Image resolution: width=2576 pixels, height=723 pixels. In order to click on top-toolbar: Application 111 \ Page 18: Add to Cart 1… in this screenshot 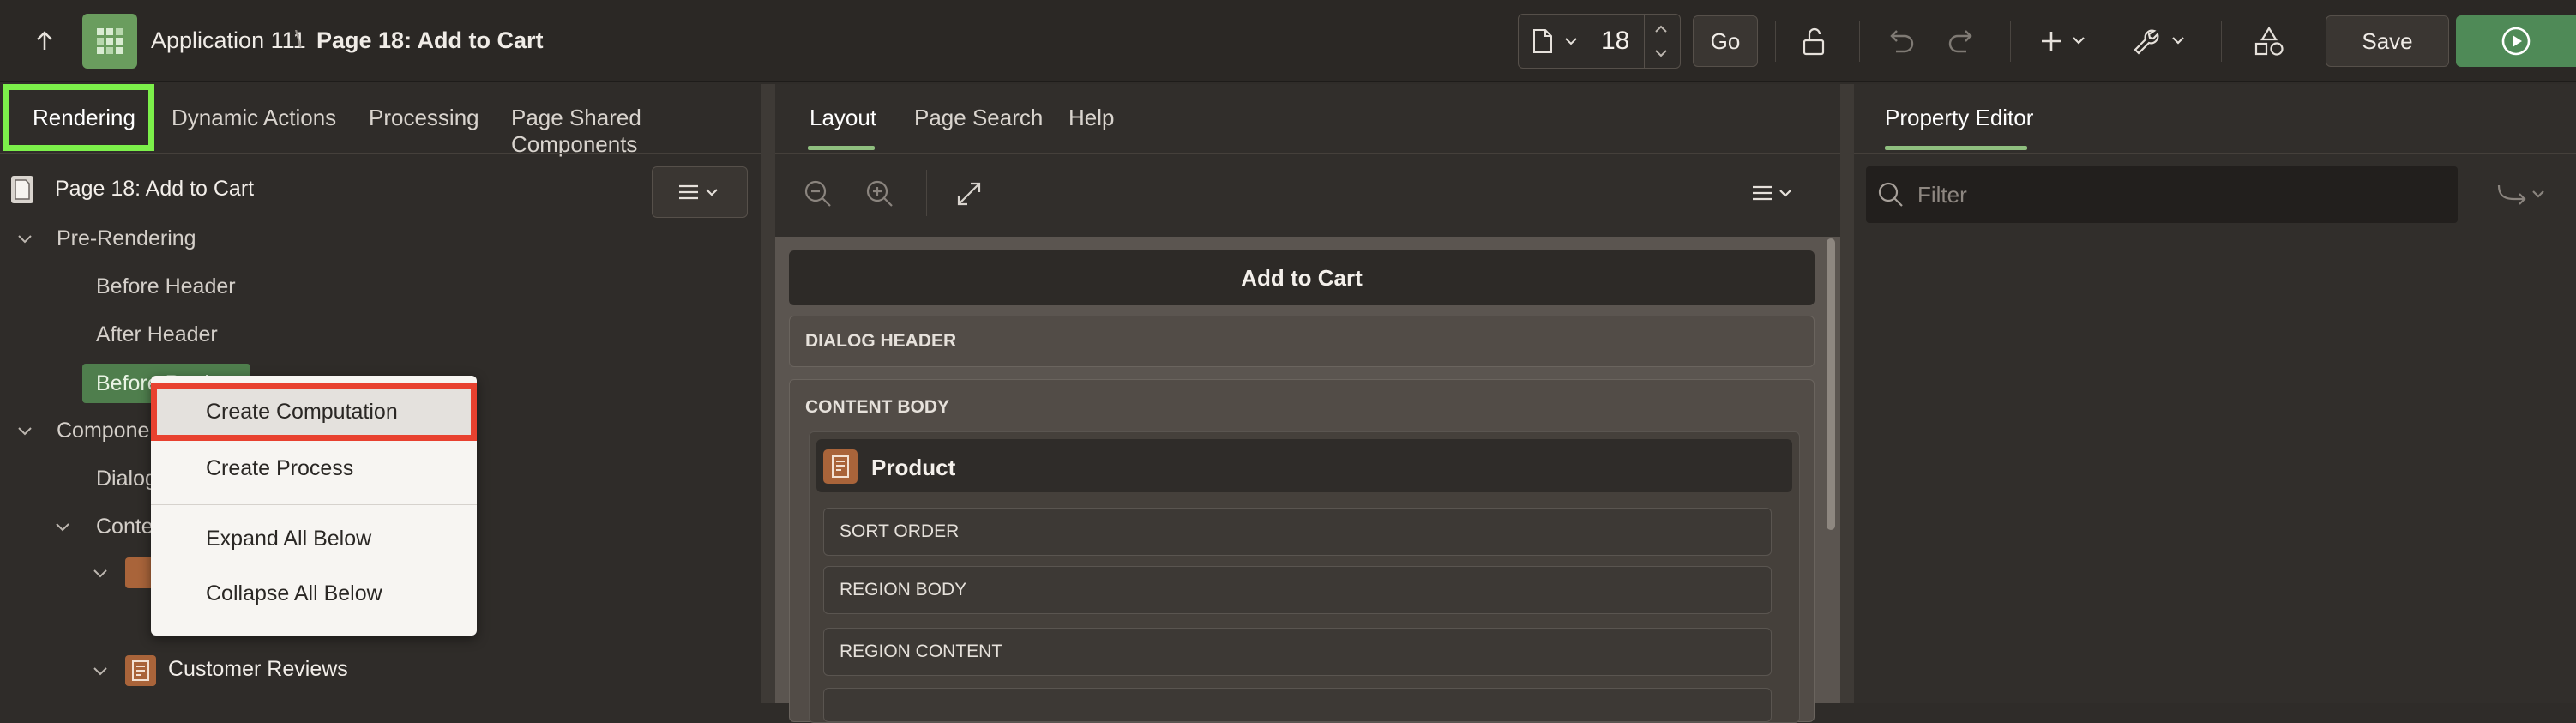, I will do `click(1288, 41)`.